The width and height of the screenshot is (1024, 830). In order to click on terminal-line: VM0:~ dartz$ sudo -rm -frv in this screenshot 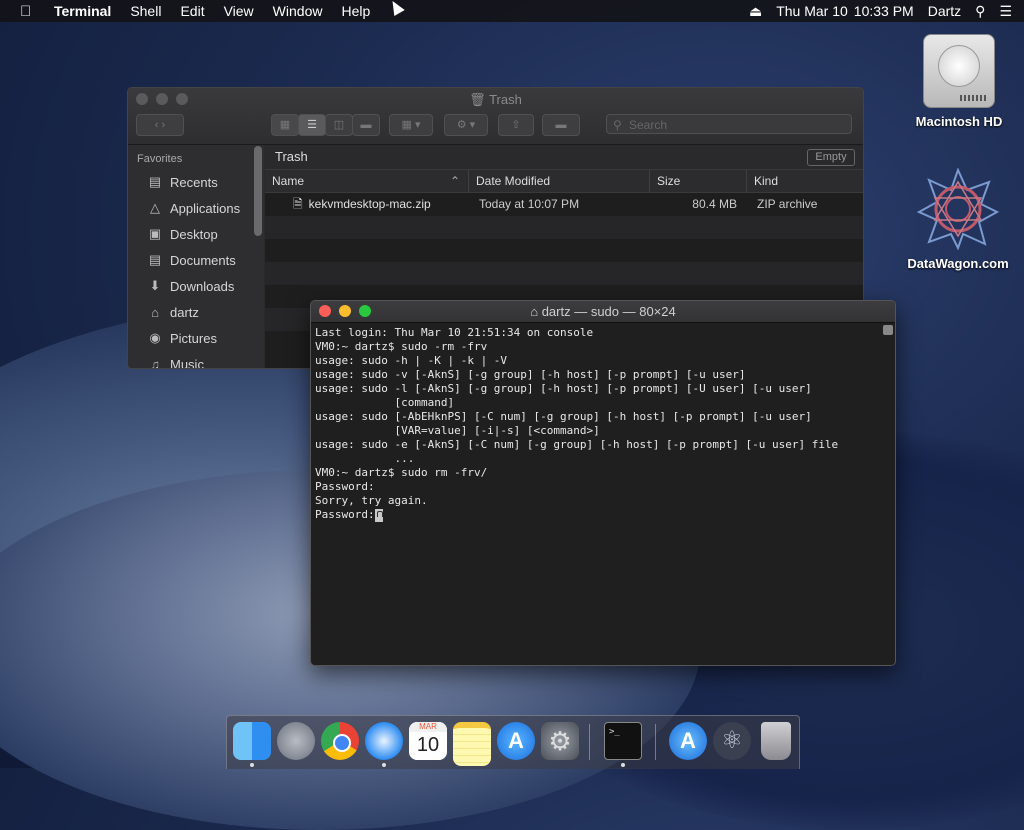, I will do `click(401, 346)`.